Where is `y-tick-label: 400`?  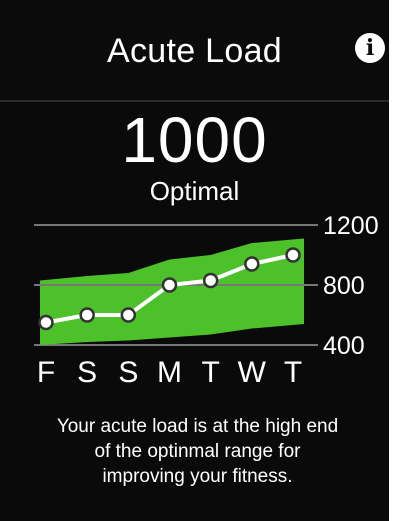
y-tick-label: 400 is located at coordinates (344, 346).